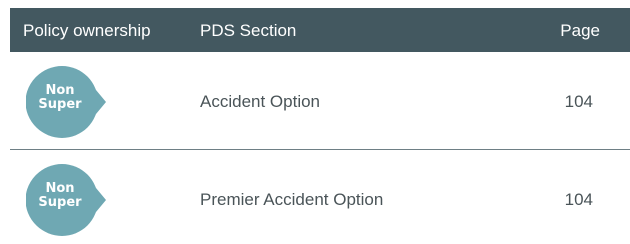  I want to click on pds-section-cell: Premier Accident Option, so click(292, 199).